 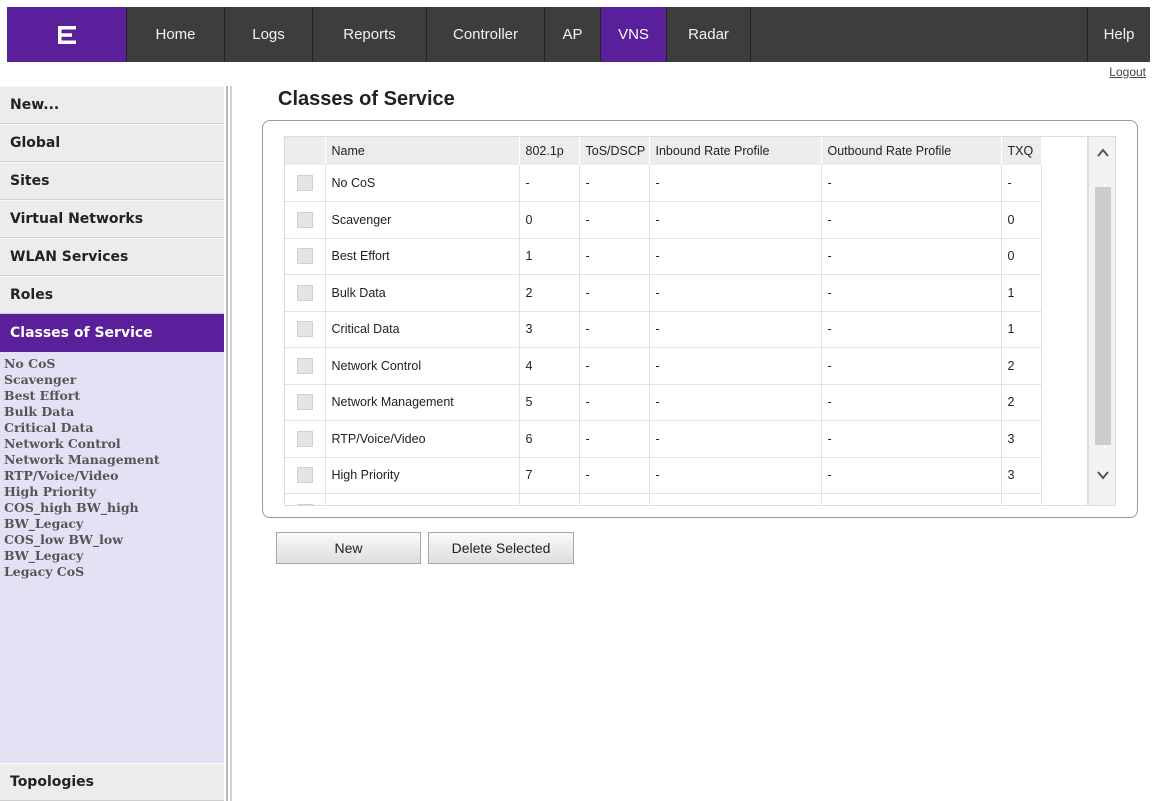 I want to click on sidebar-item-wlan-services: WLAN Services, so click(x=112, y=257).